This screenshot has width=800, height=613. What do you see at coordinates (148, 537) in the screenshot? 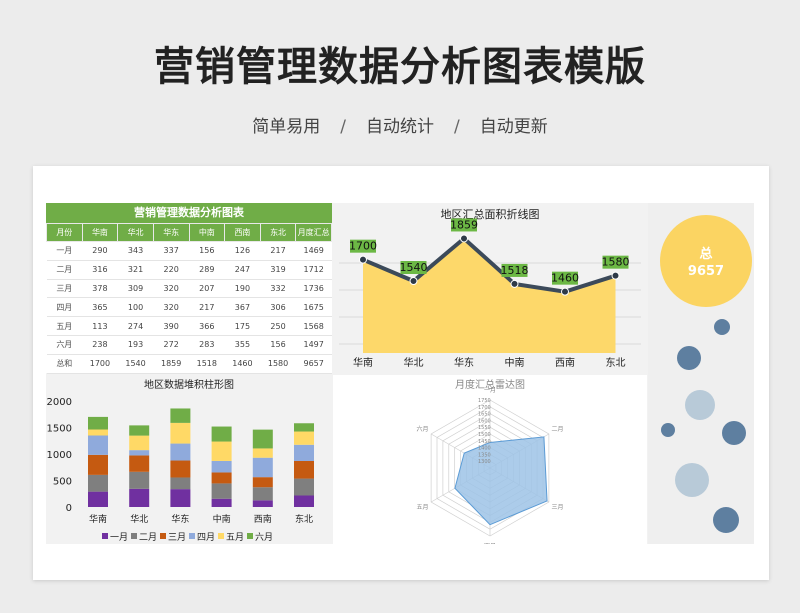
I see `legend-label: 二月` at bounding box center [148, 537].